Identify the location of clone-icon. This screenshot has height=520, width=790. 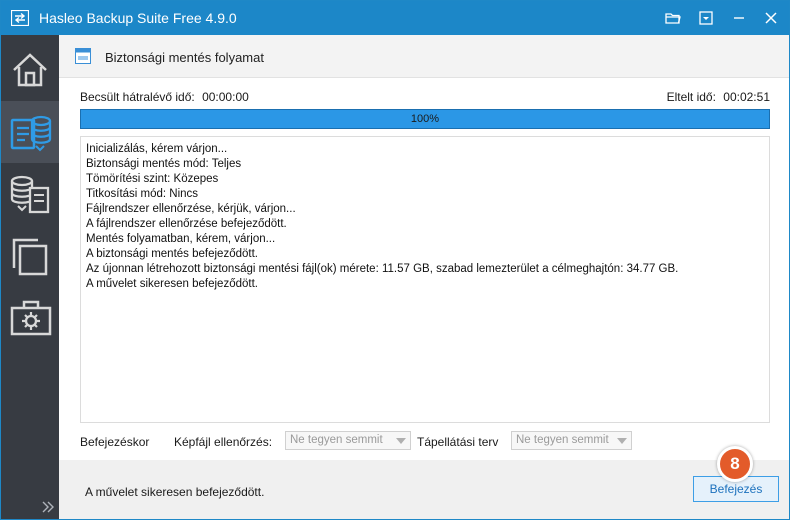
(30, 257).